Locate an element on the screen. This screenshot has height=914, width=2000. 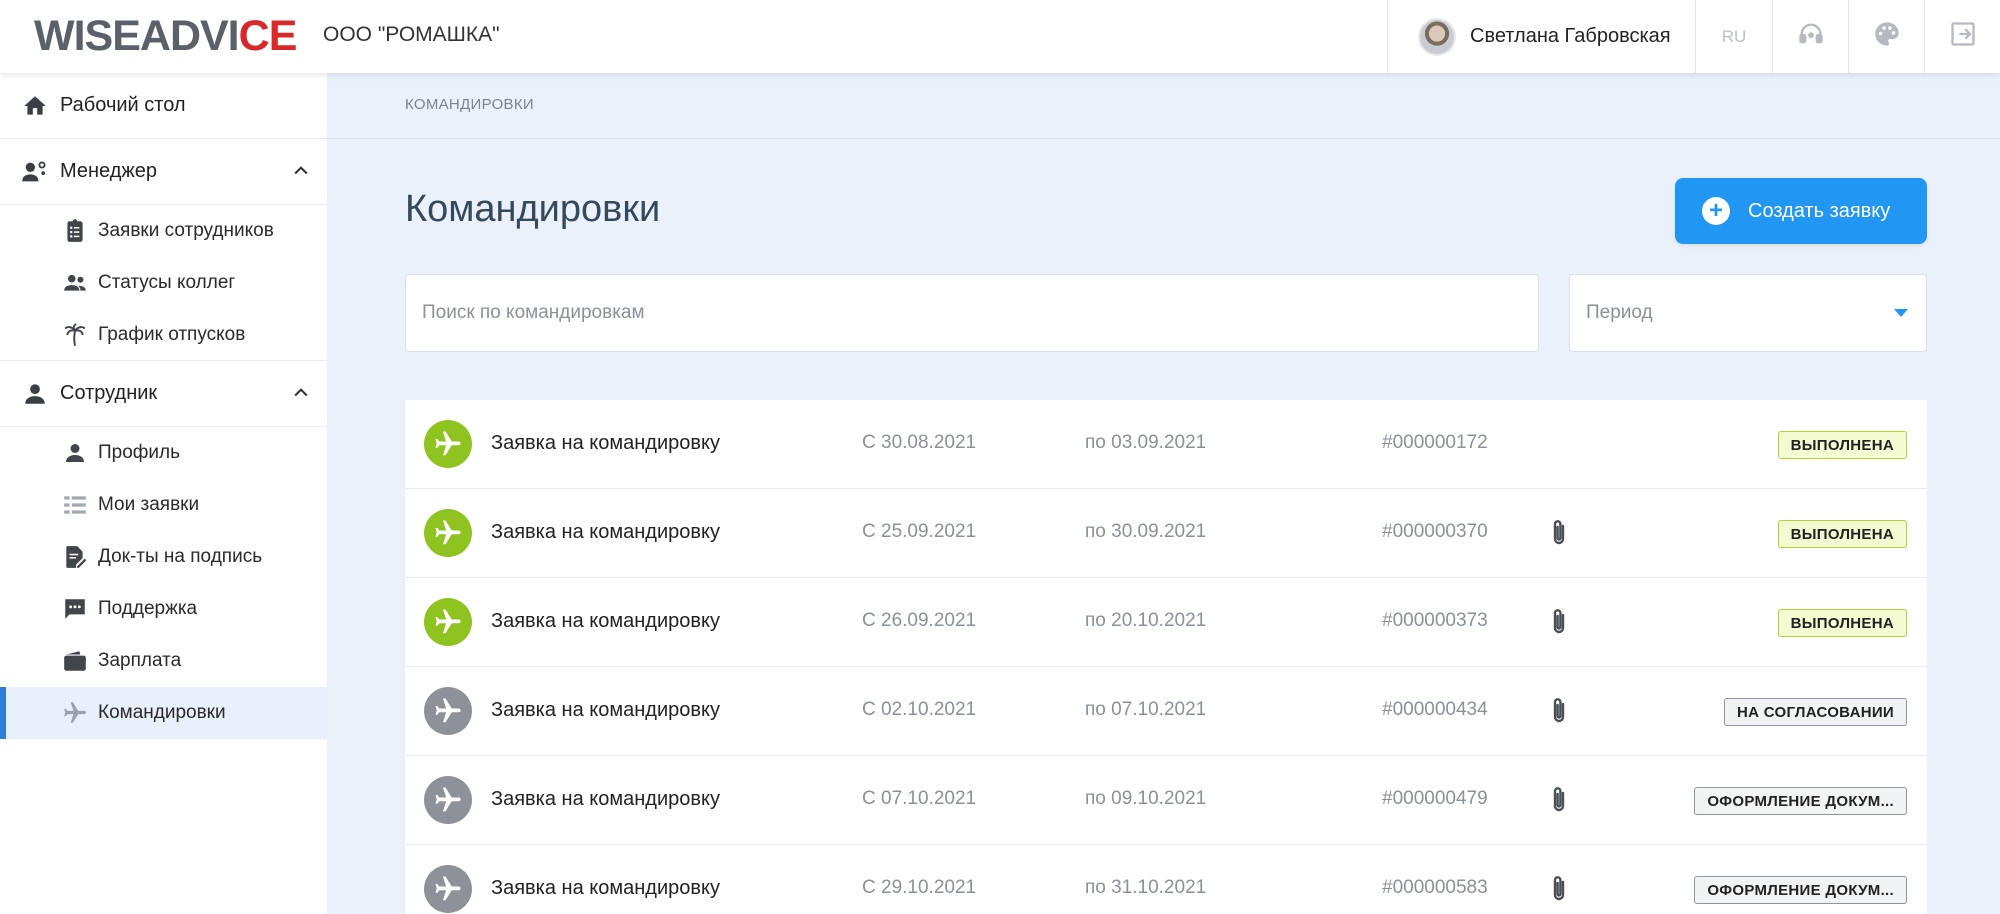
sidebar-item-label: Профиль is located at coordinates (139, 452).